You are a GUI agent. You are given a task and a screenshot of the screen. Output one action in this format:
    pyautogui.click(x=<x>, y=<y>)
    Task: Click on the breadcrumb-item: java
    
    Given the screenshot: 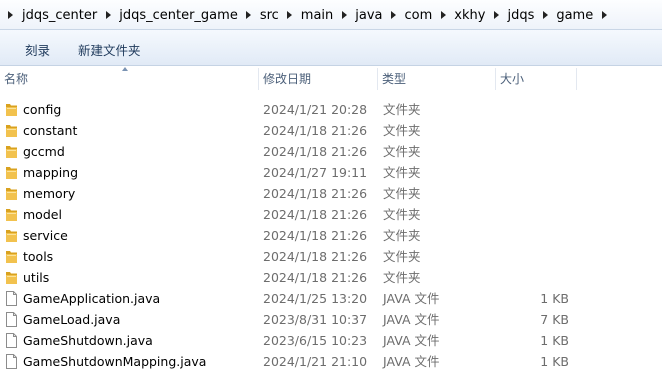 What is the action you would take?
    pyautogui.click(x=375, y=15)
    